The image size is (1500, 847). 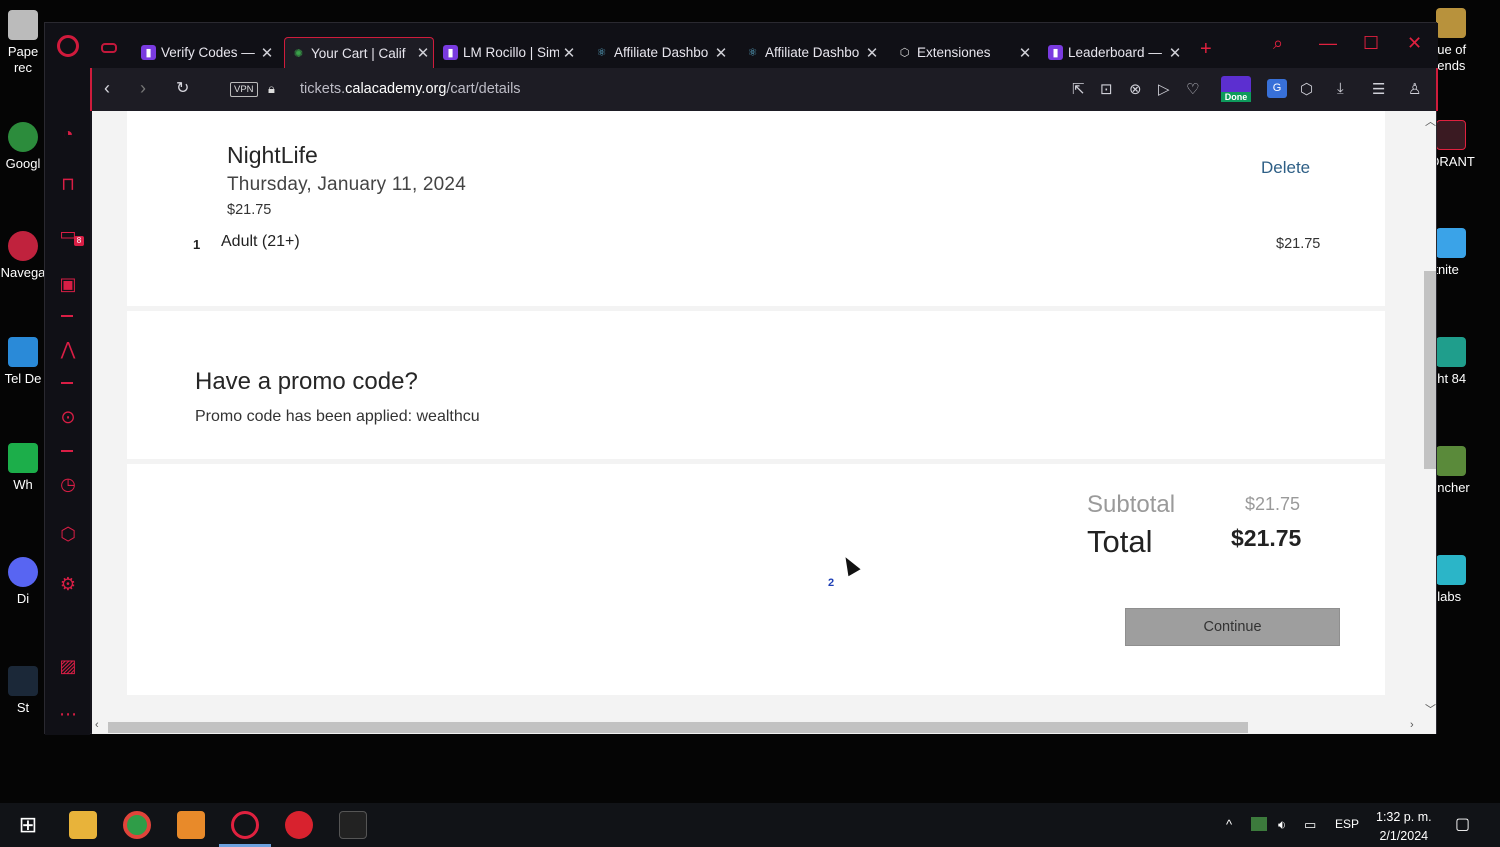 What do you see at coordinates (678, 727) in the screenshot?
I see `horizontal-scroll-thumb` at bounding box center [678, 727].